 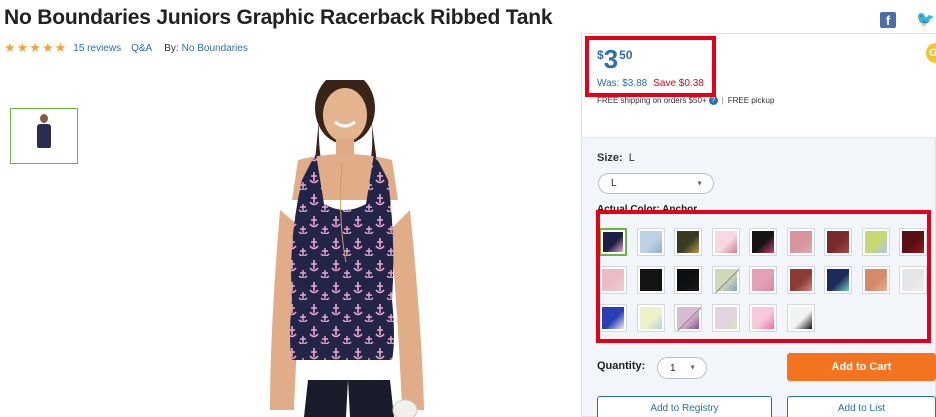 What do you see at coordinates (652, 100) in the screenshot?
I see `shipping-text: FREE shipping on orders $50+` at bounding box center [652, 100].